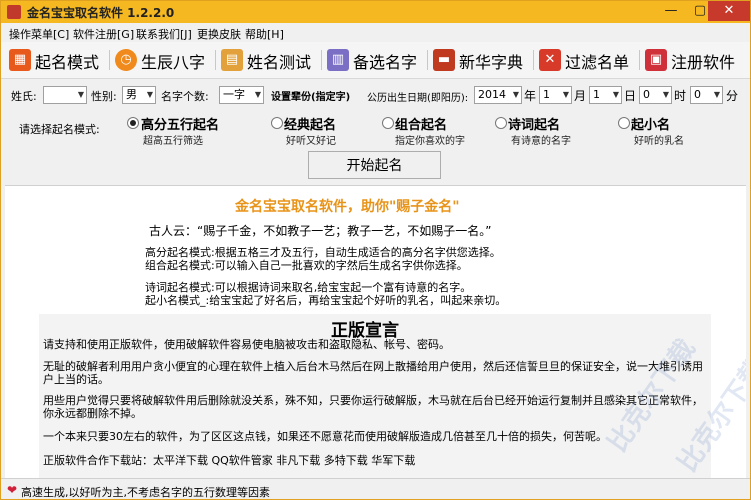  Describe the element at coordinates (180, 123) in the screenshot. I see `mode-name-high-score: 高分五行起名` at that location.